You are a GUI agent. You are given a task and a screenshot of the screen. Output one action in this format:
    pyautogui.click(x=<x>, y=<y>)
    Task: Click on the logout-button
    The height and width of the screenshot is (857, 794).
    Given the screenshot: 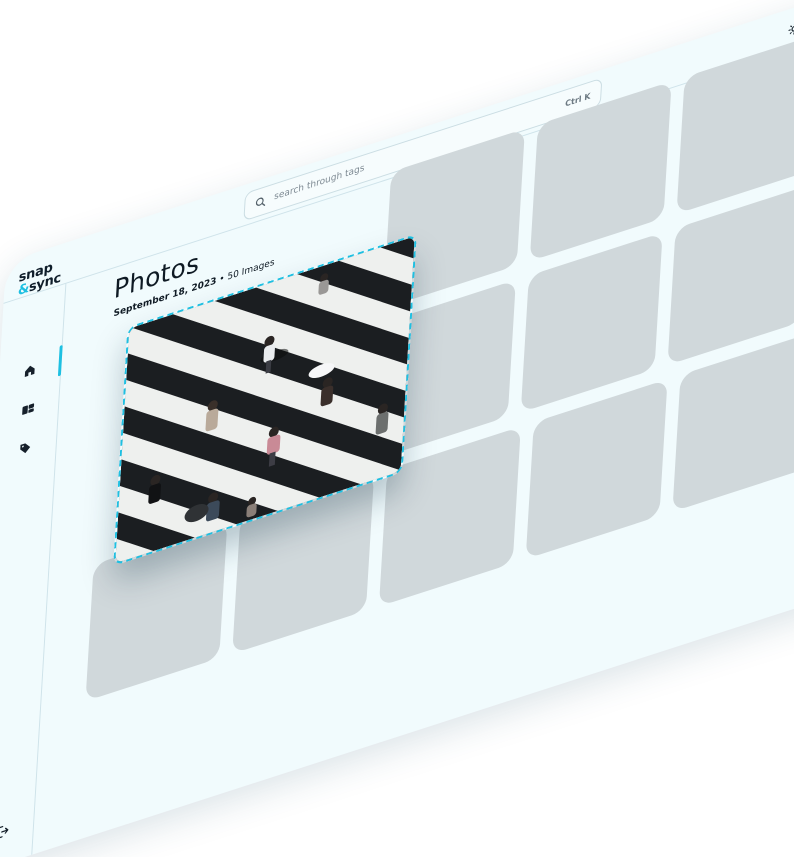 What is the action you would take?
    pyautogui.click(x=17, y=831)
    